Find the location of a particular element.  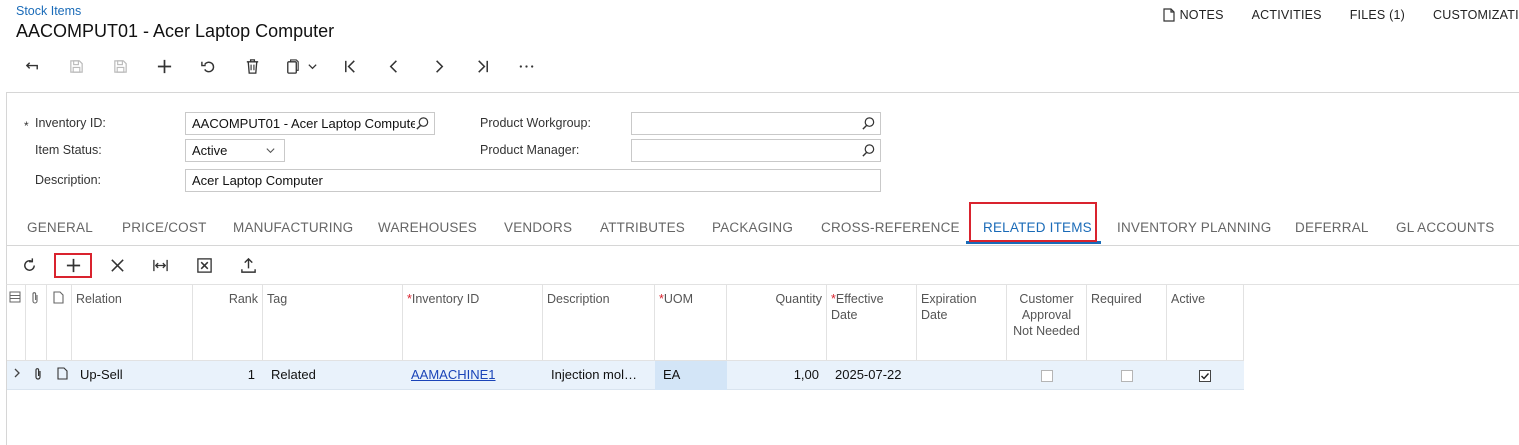

header-uom: *UOM is located at coordinates (691, 323).